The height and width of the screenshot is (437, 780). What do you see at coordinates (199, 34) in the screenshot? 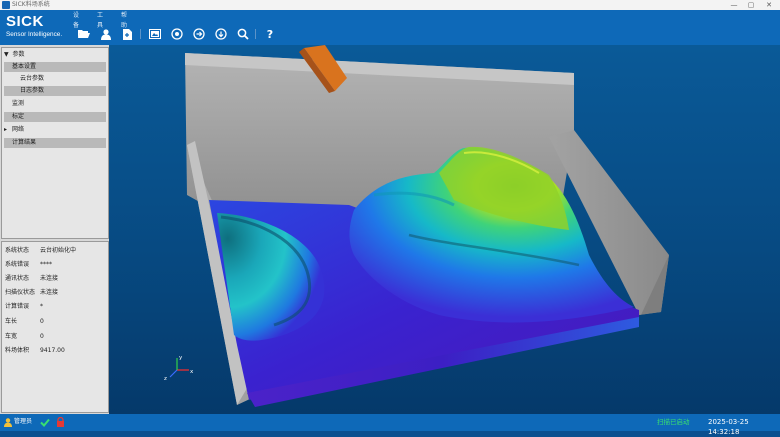
I see `arrow-right-circle-icon` at bounding box center [199, 34].